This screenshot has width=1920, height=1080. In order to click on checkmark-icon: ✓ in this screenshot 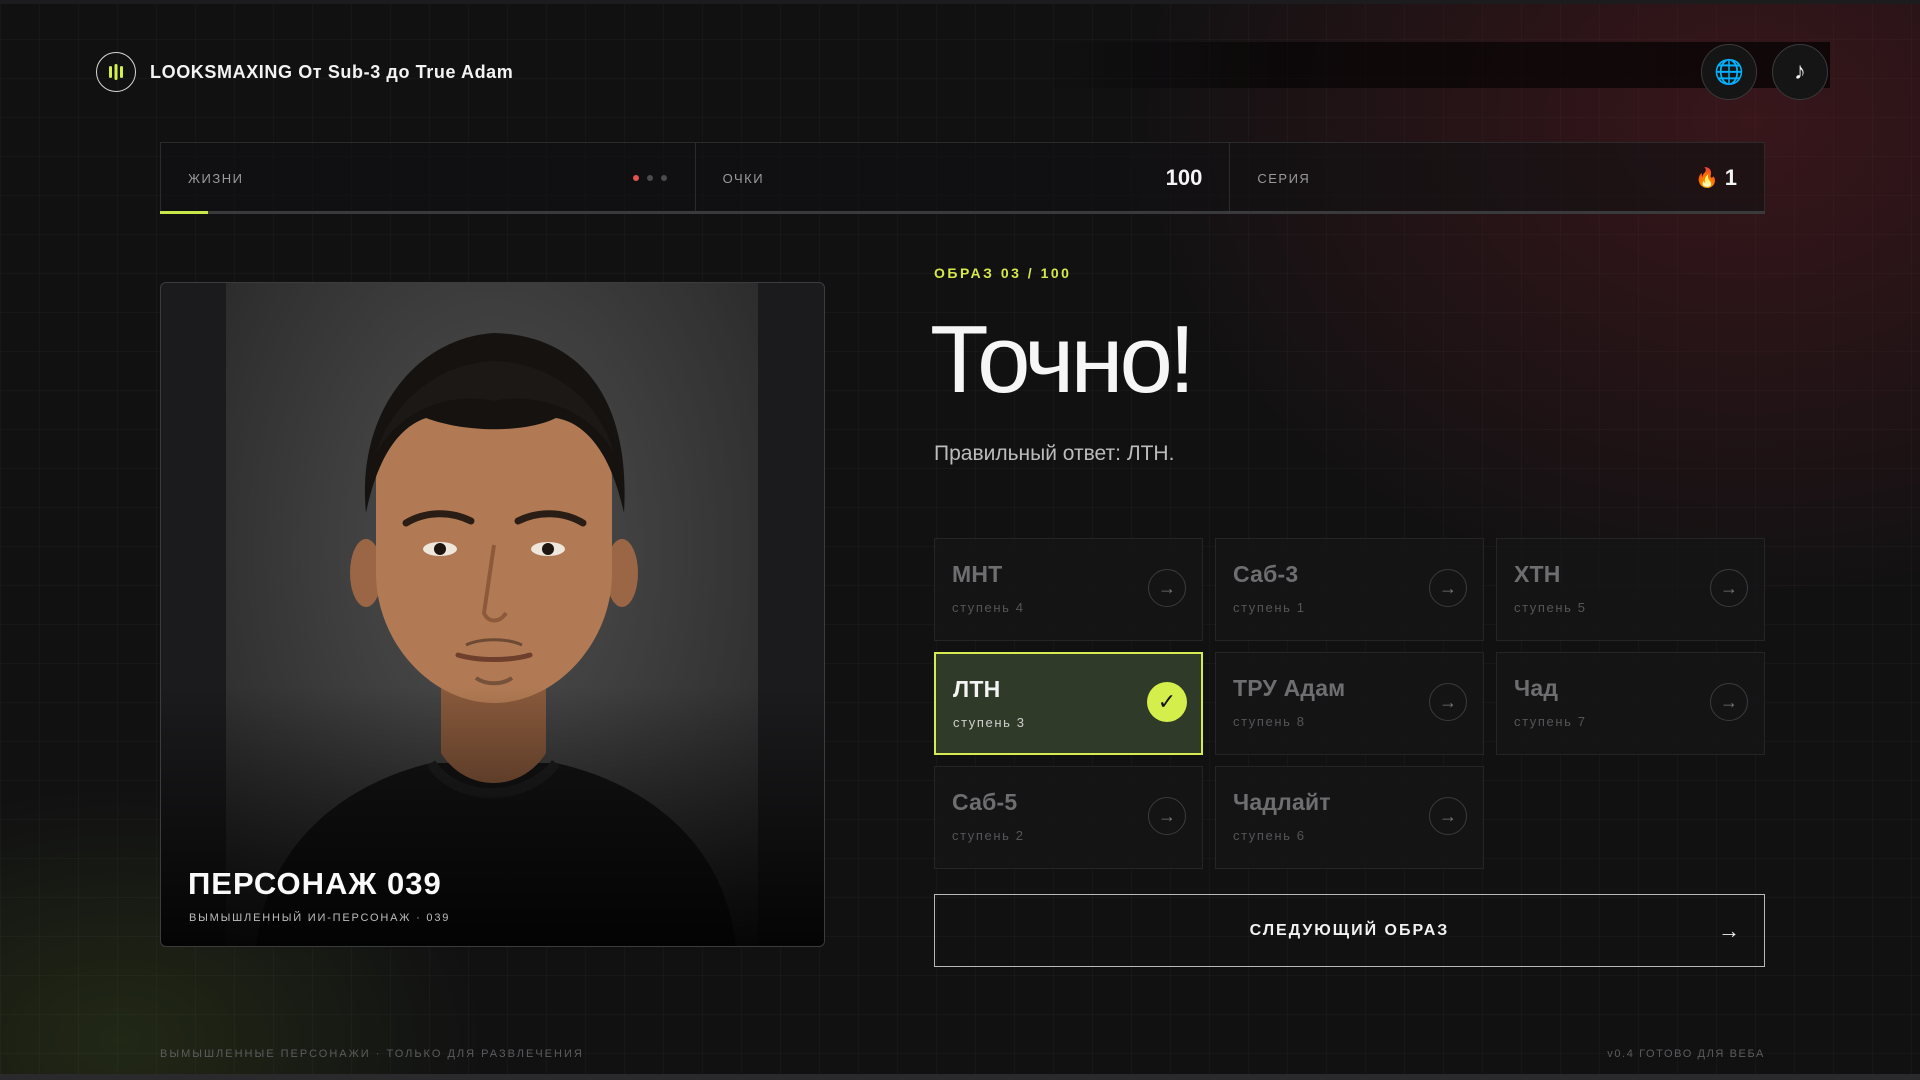, I will do `click(1167, 702)`.